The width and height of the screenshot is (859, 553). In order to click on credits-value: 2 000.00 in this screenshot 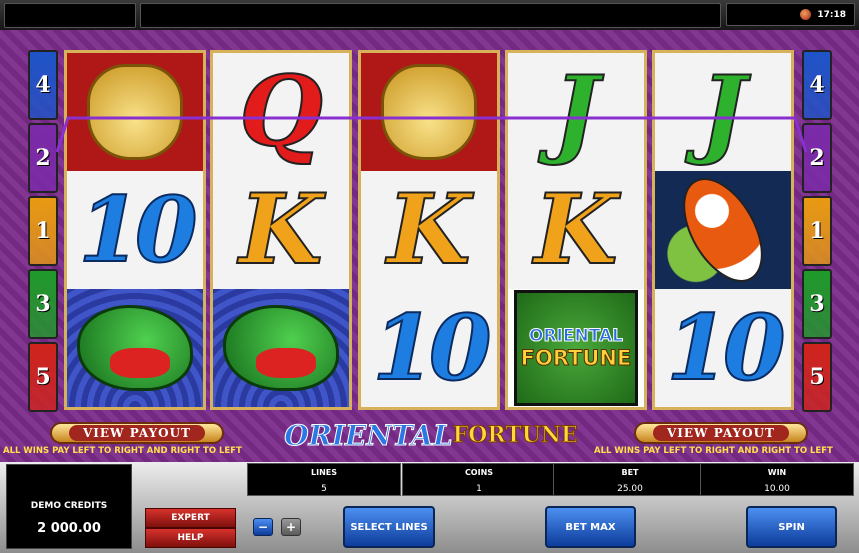, I will do `click(69, 528)`.